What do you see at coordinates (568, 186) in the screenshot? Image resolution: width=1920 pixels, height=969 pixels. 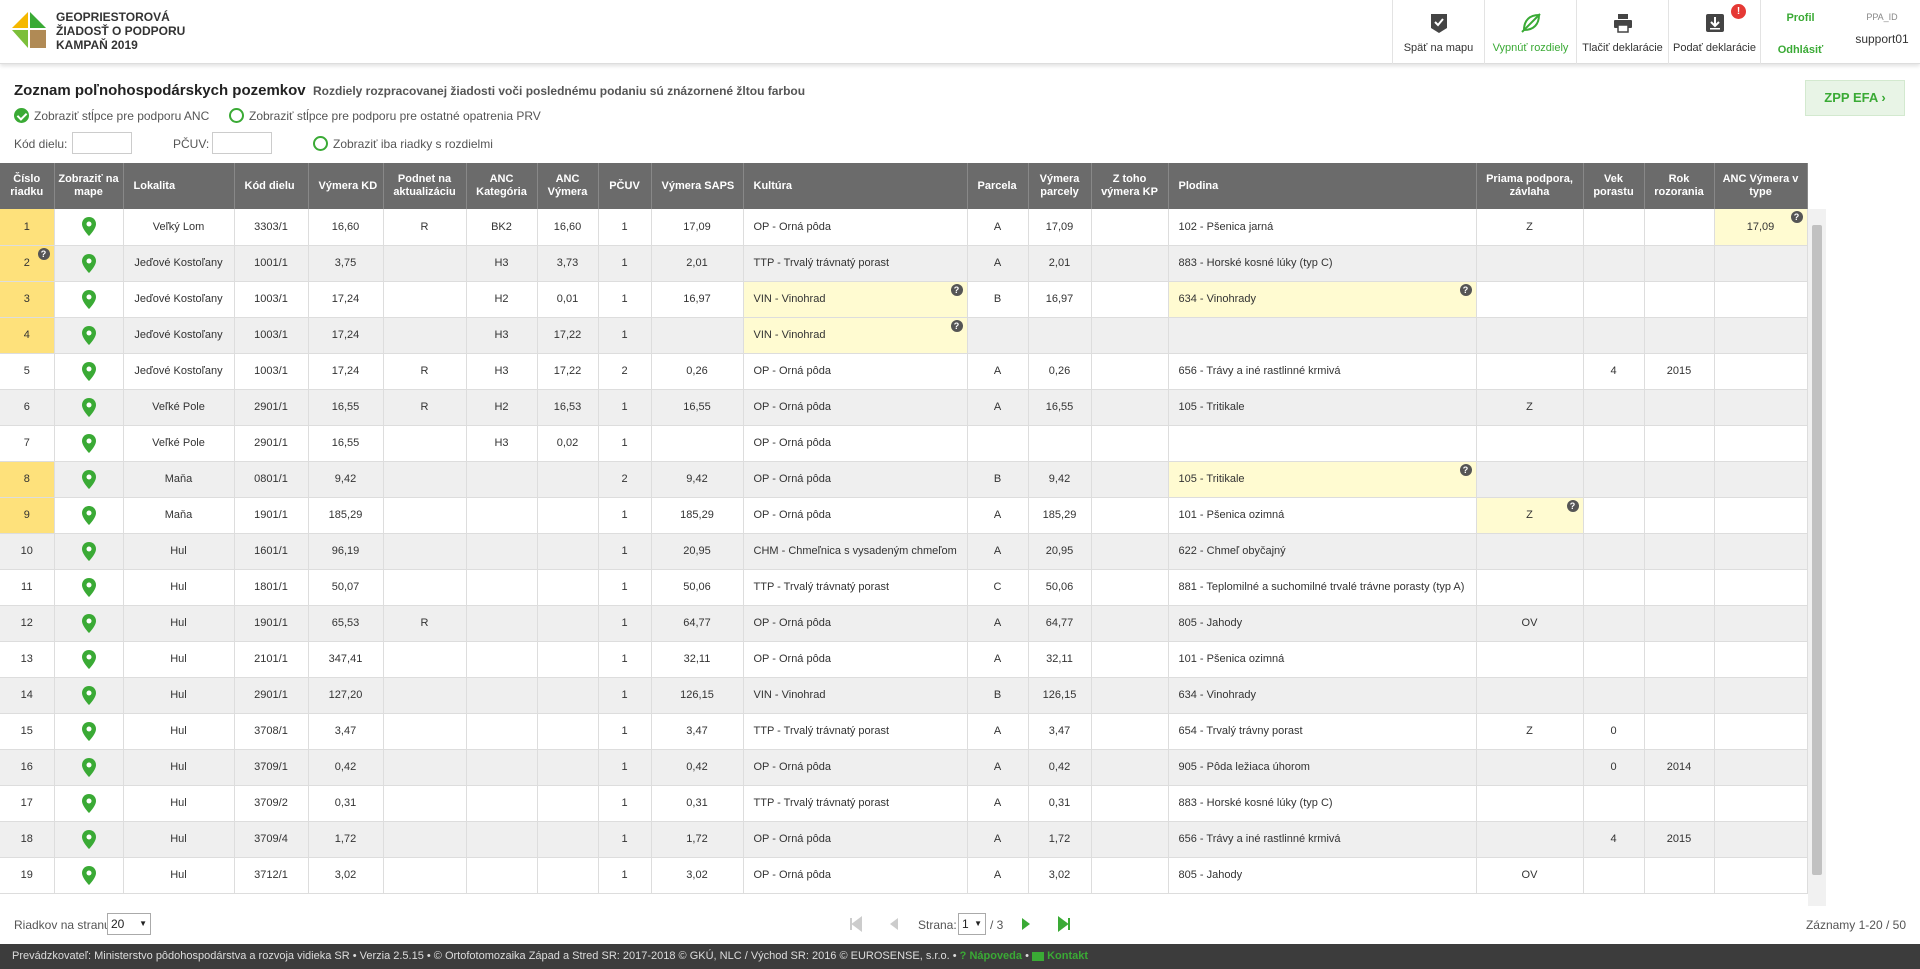 I see `column-header: ANC Výmera` at bounding box center [568, 186].